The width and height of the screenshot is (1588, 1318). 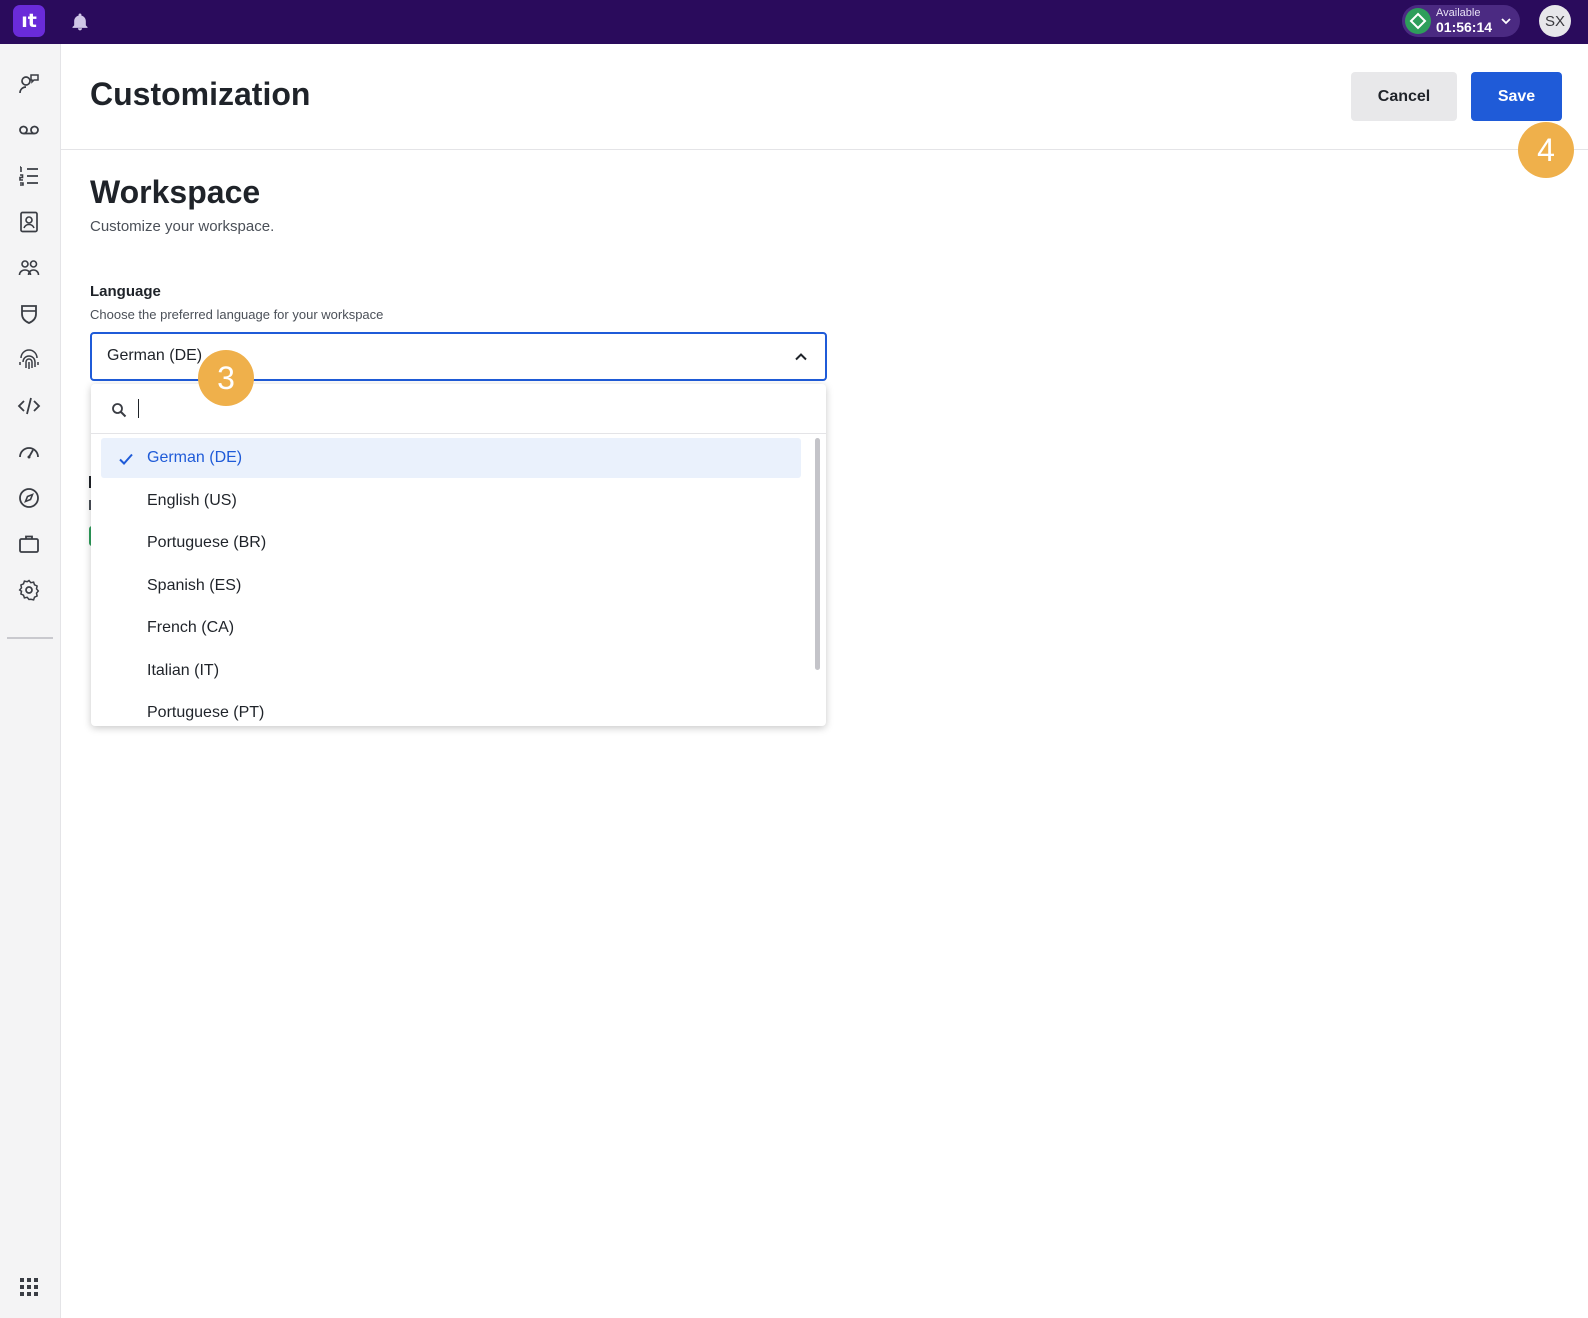 What do you see at coordinates (29, 130) in the screenshot?
I see `voicemail-icon` at bounding box center [29, 130].